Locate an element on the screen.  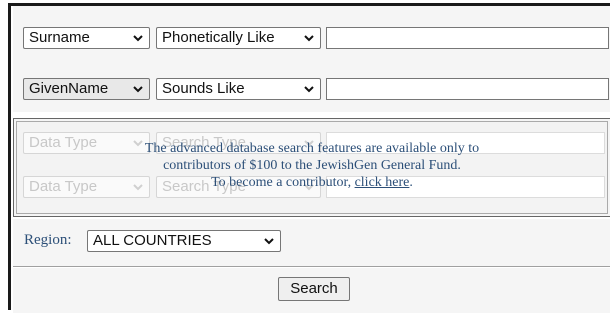
match-select-1-value: Phonetically Like is located at coordinates (218, 37).